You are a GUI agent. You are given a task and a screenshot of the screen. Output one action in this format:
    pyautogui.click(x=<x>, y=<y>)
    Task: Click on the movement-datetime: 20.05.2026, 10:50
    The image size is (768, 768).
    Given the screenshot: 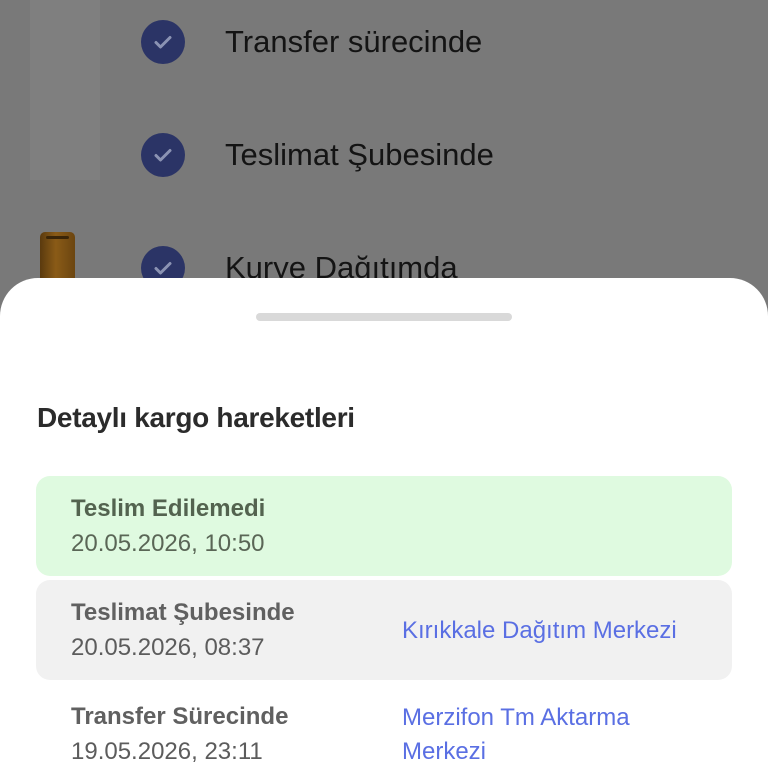 What is the action you would take?
    pyautogui.click(x=168, y=543)
    